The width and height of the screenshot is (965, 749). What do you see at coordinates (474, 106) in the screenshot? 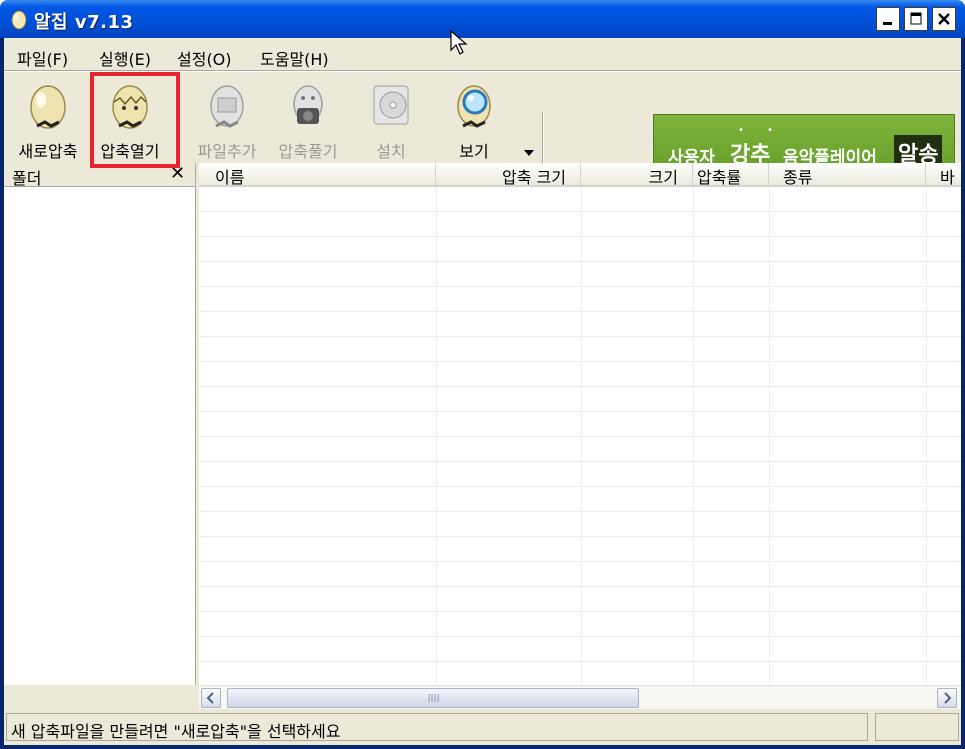
I see `view-magnifier-icon` at bounding box center [474, 106].